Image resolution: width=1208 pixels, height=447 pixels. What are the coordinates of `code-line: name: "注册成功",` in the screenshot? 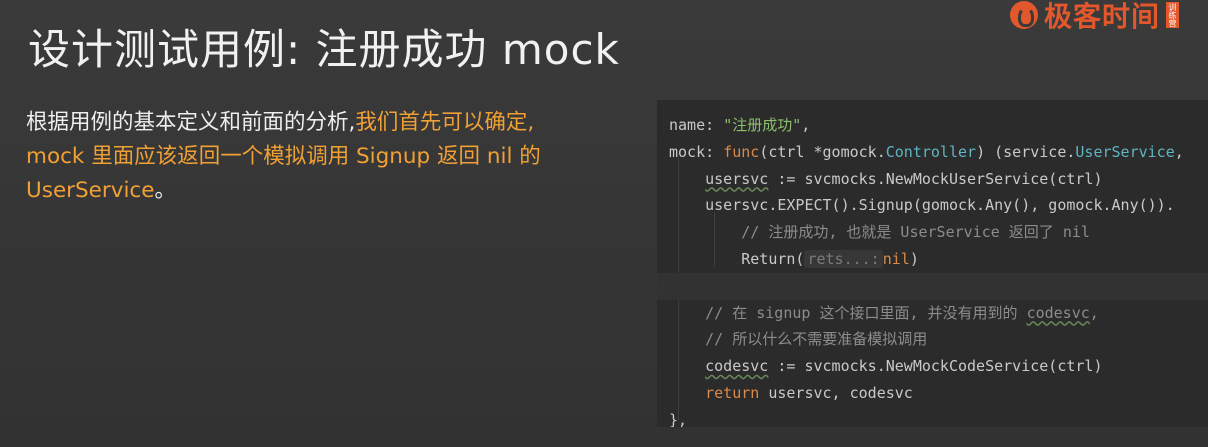 It's located at (740, 125).